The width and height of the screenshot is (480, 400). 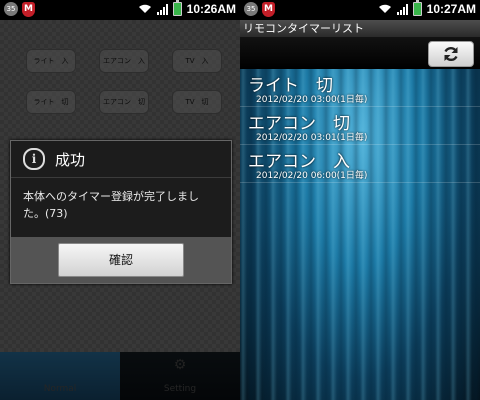 I want to click on toolbar, so click(x=360, y=53).